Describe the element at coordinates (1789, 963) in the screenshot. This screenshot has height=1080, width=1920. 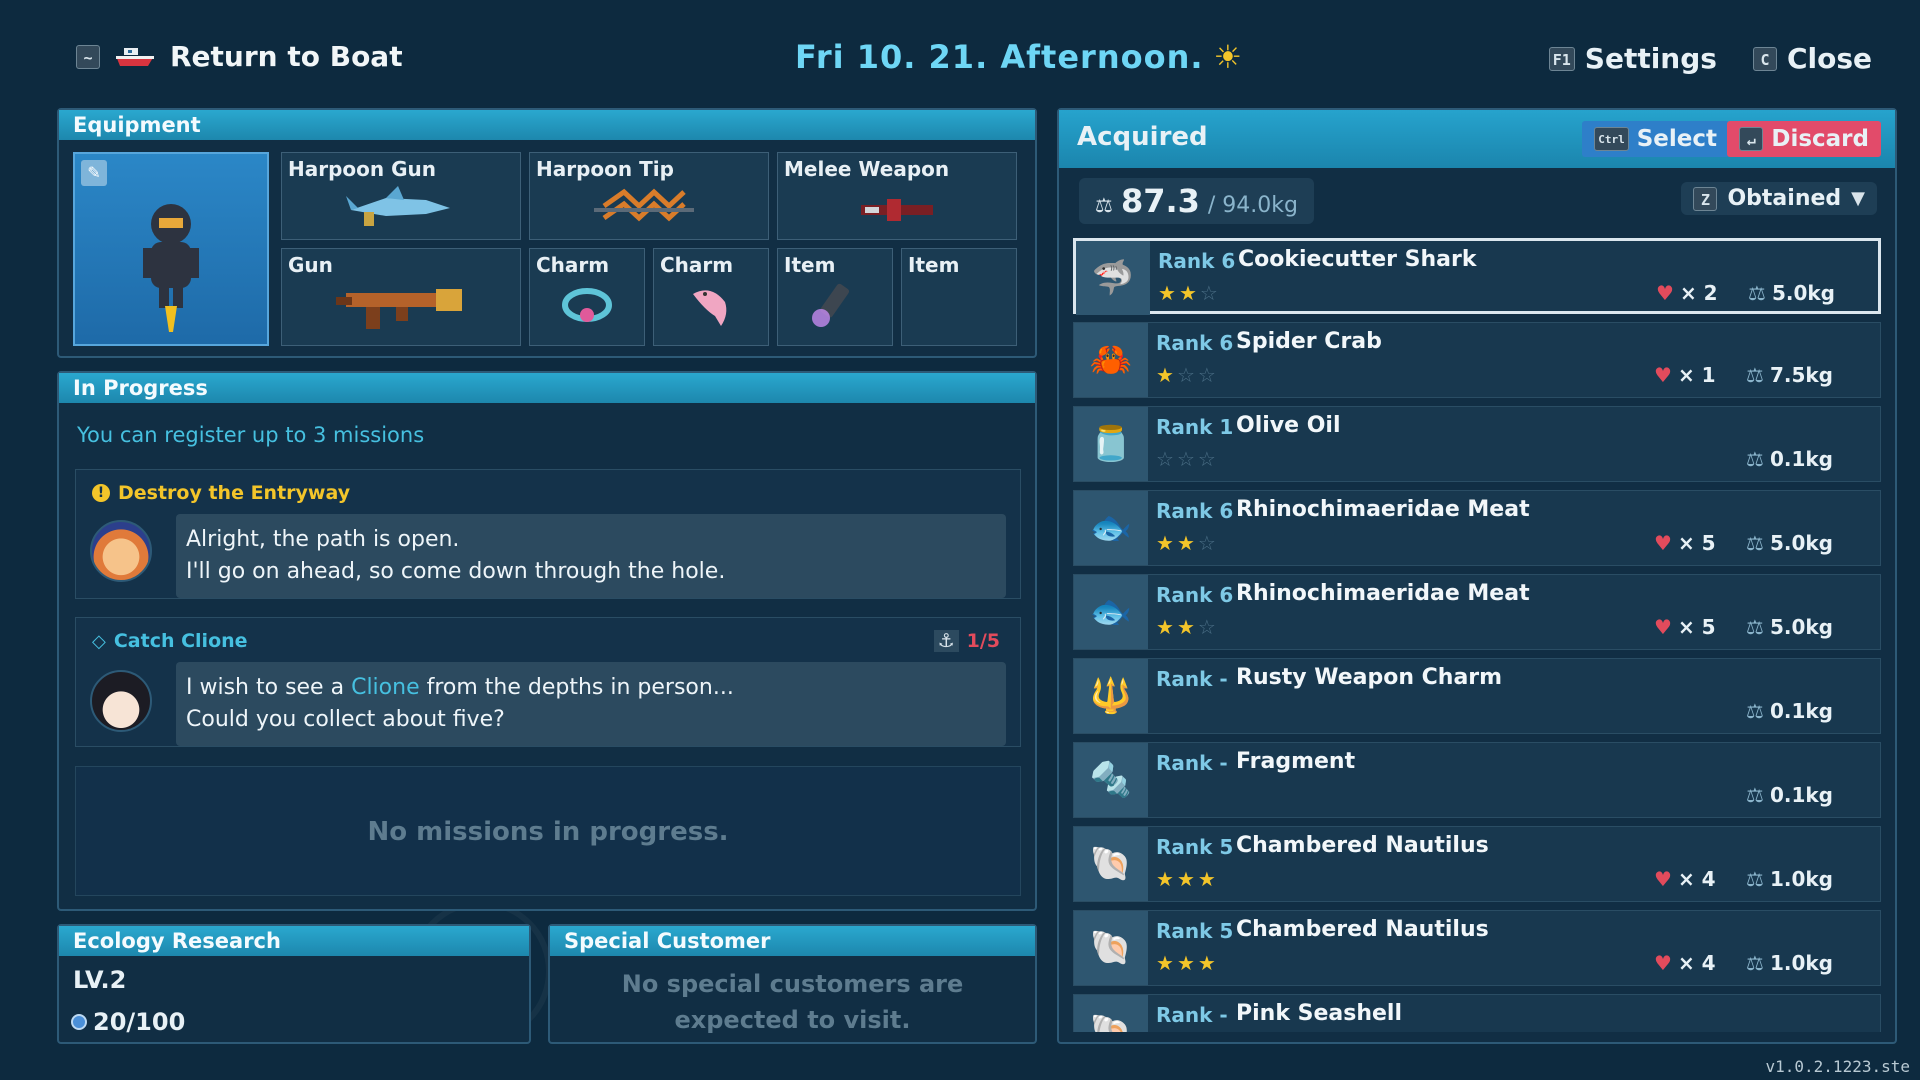
I see `item-weight: ⚖ 1.0kg` at that location.